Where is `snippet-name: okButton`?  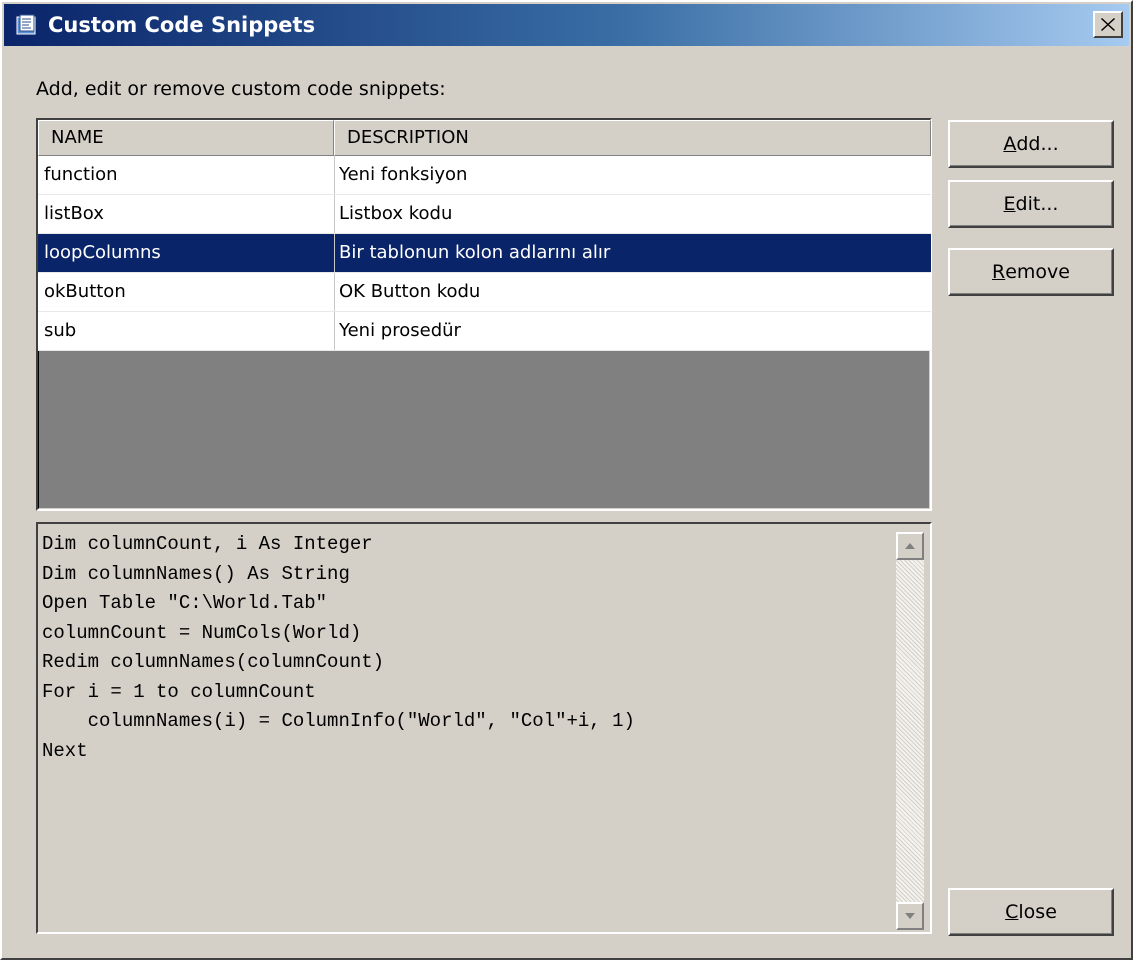
snippet-name: okButton is located at coordinates (85, 291).